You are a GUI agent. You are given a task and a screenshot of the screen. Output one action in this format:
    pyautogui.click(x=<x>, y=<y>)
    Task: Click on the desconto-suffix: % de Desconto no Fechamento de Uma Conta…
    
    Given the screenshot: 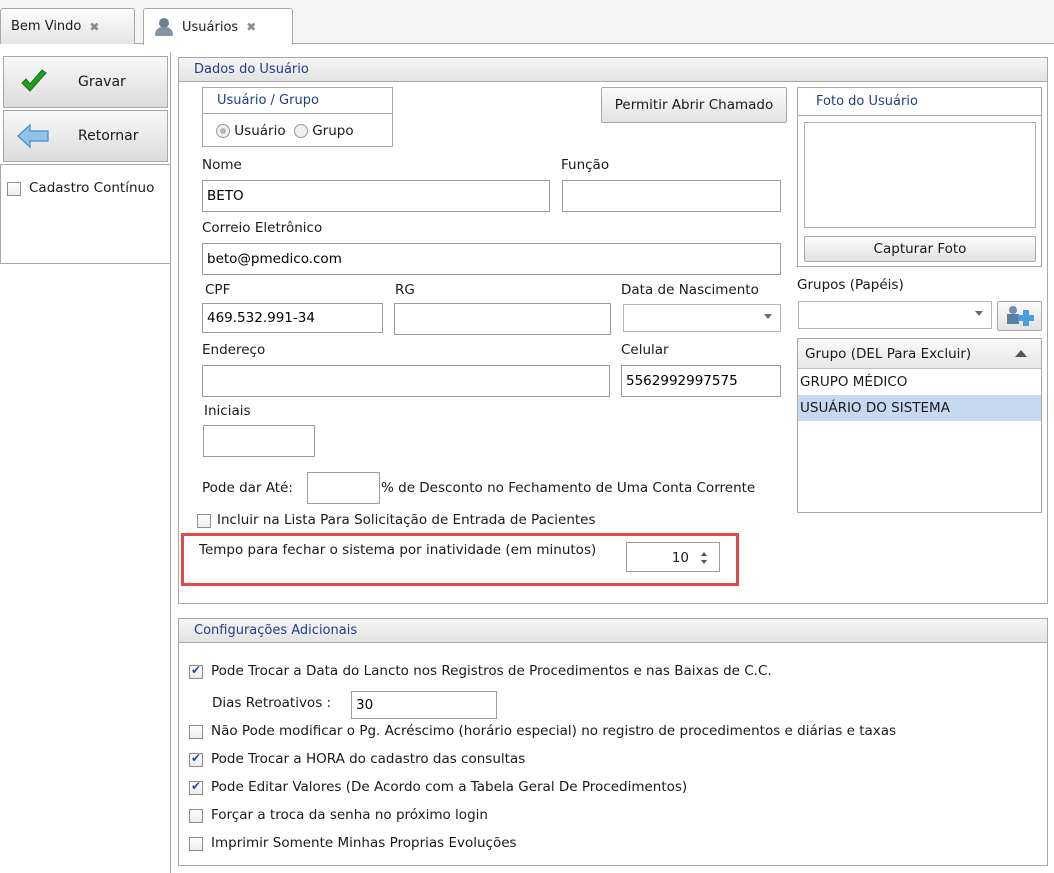 What is the action you would take?
    pyautogui.click(x=568, y=488)
    